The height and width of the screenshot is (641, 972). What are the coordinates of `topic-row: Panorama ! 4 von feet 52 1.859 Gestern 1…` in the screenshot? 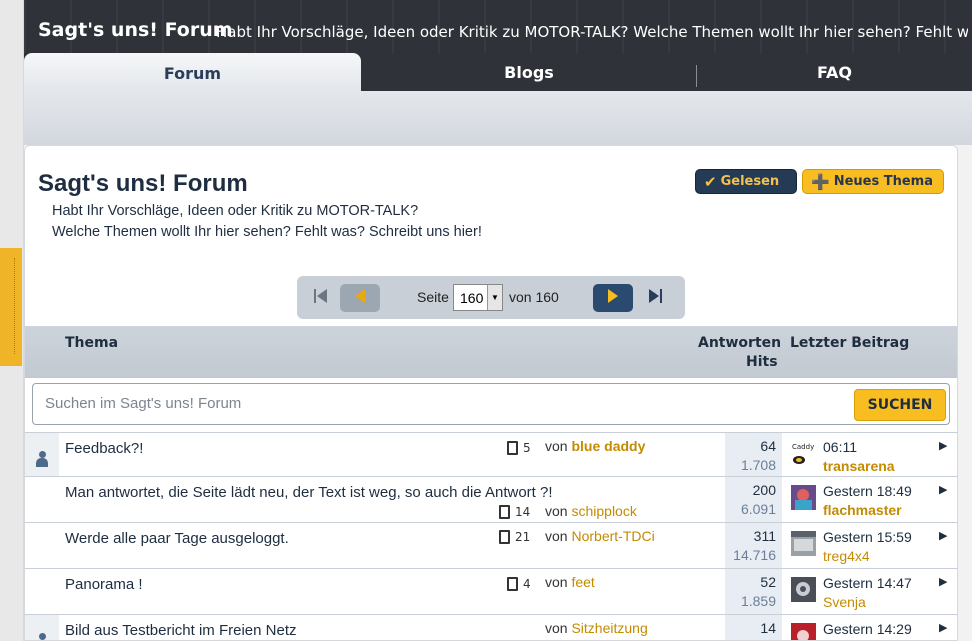 It's located at (491, 591).